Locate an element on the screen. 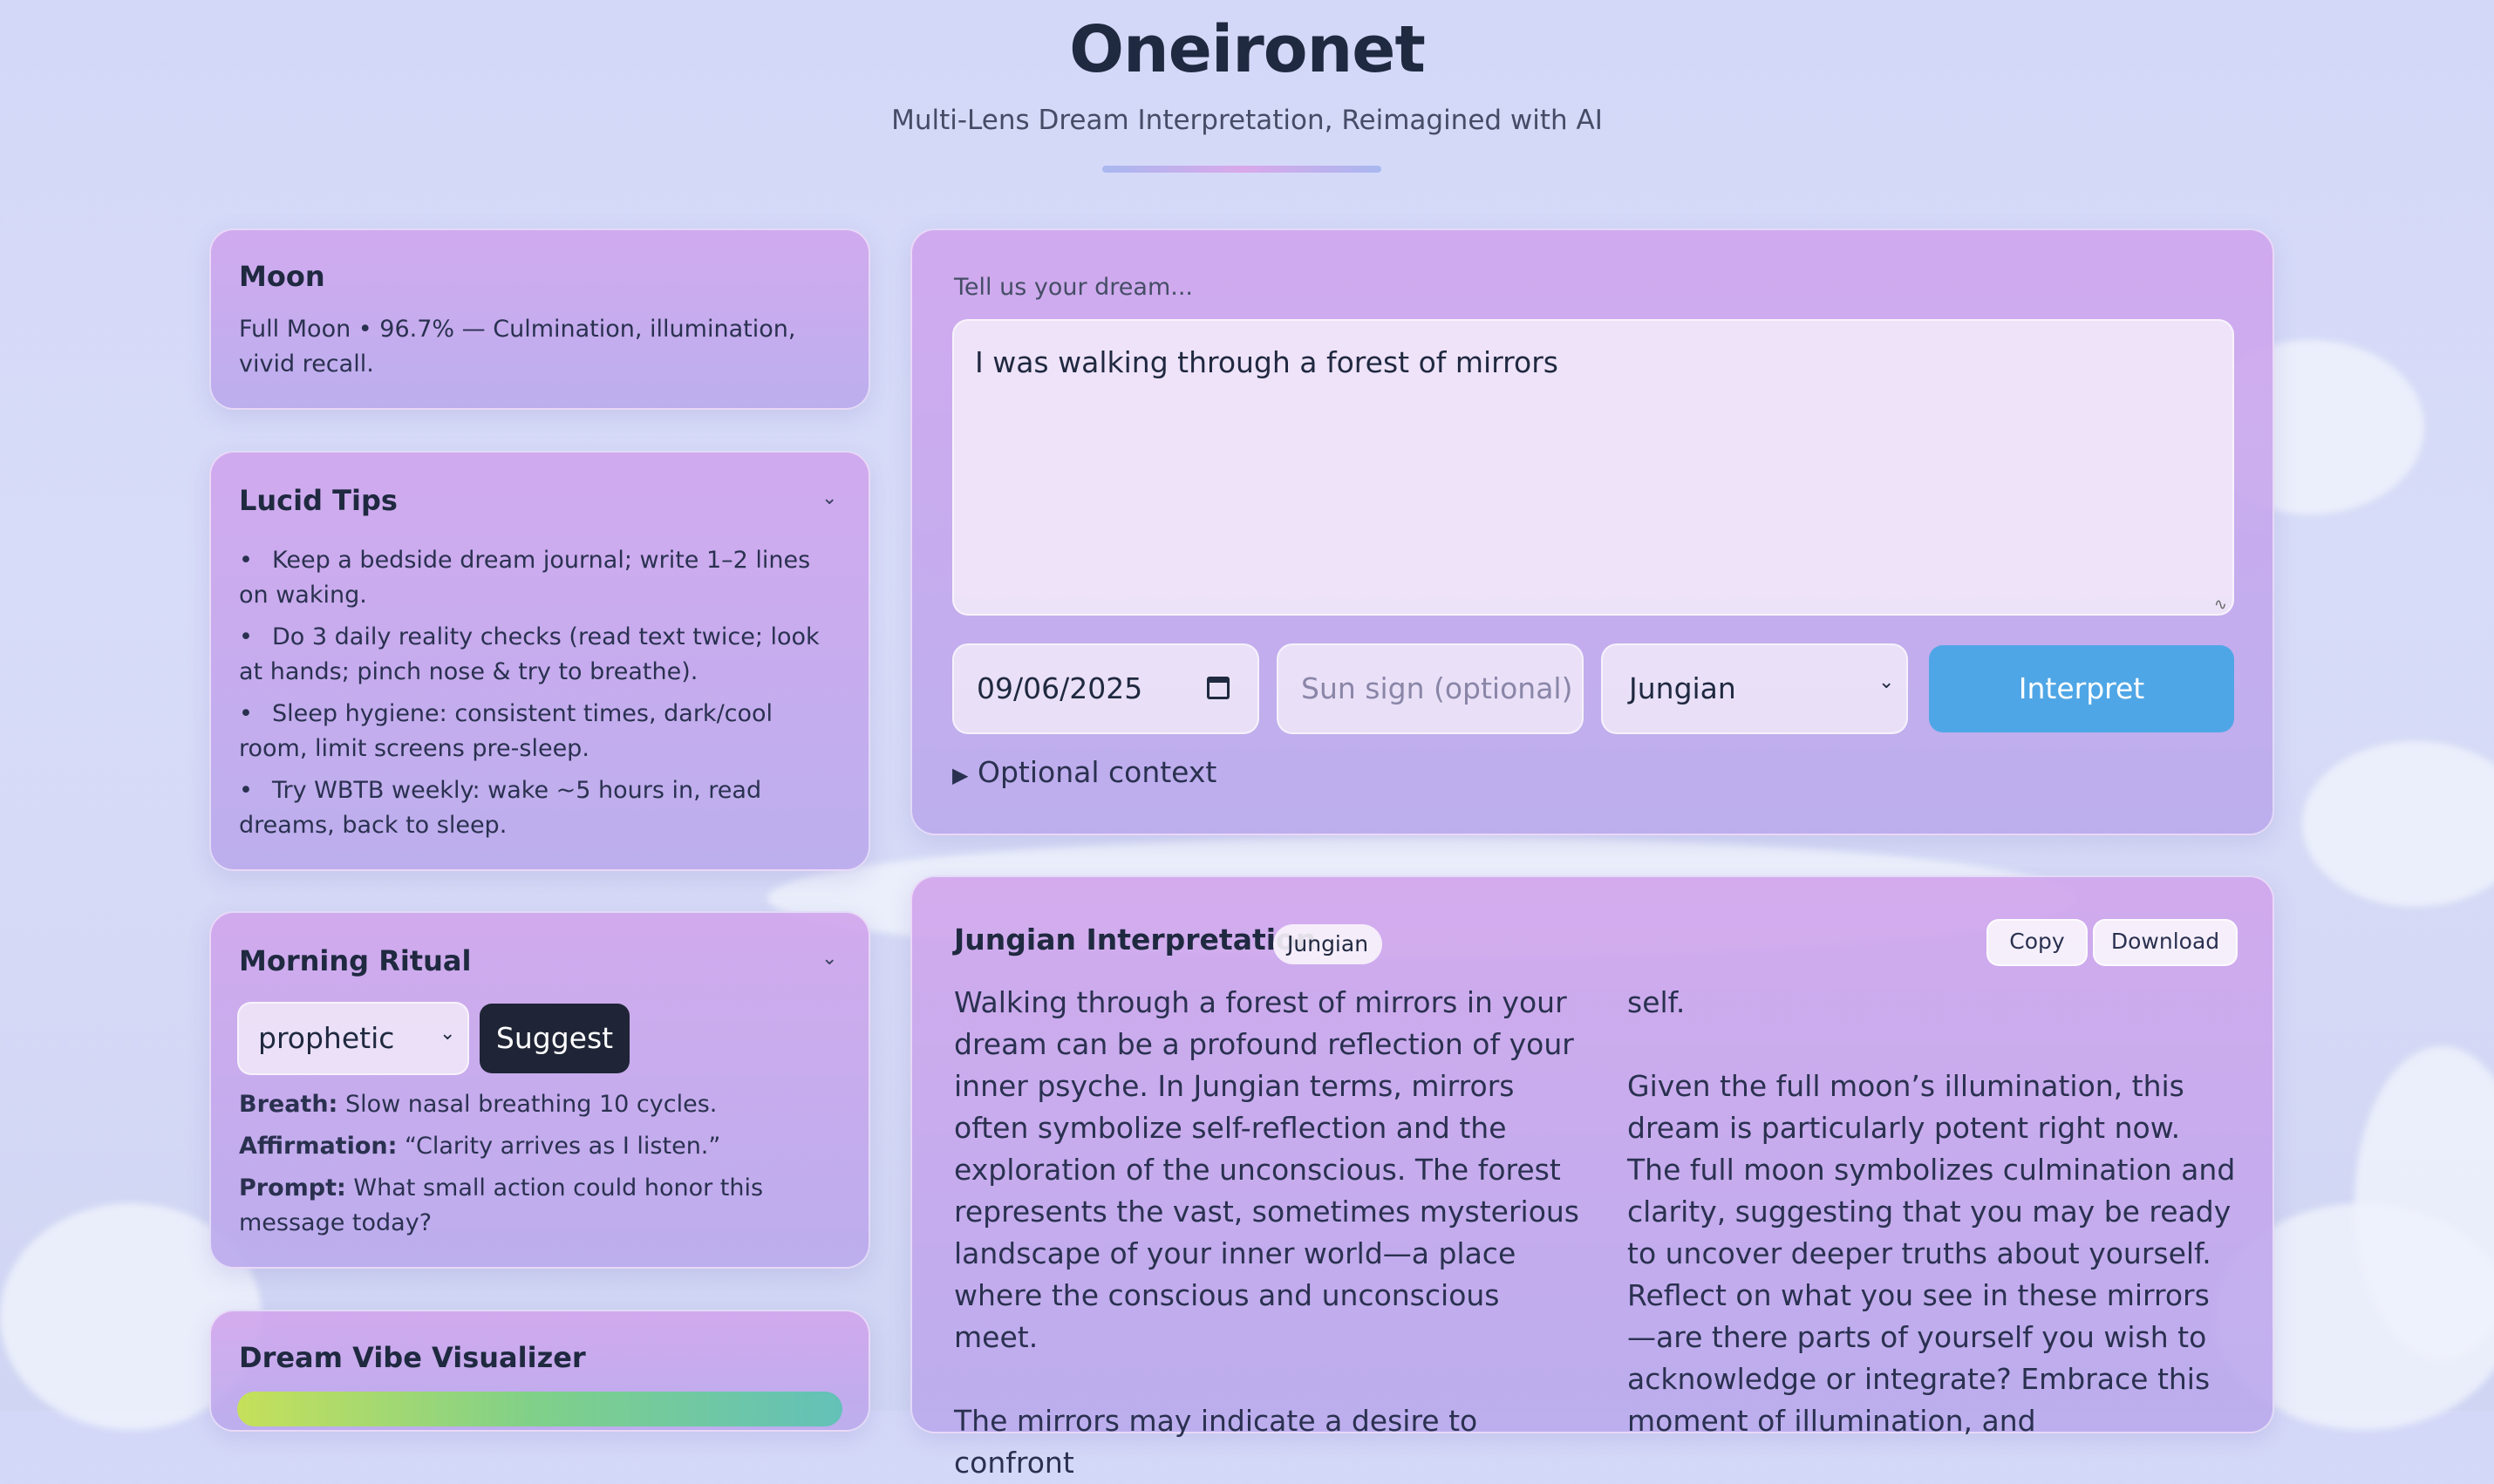  moon-title: Moon is located at coordinates (282, 276).